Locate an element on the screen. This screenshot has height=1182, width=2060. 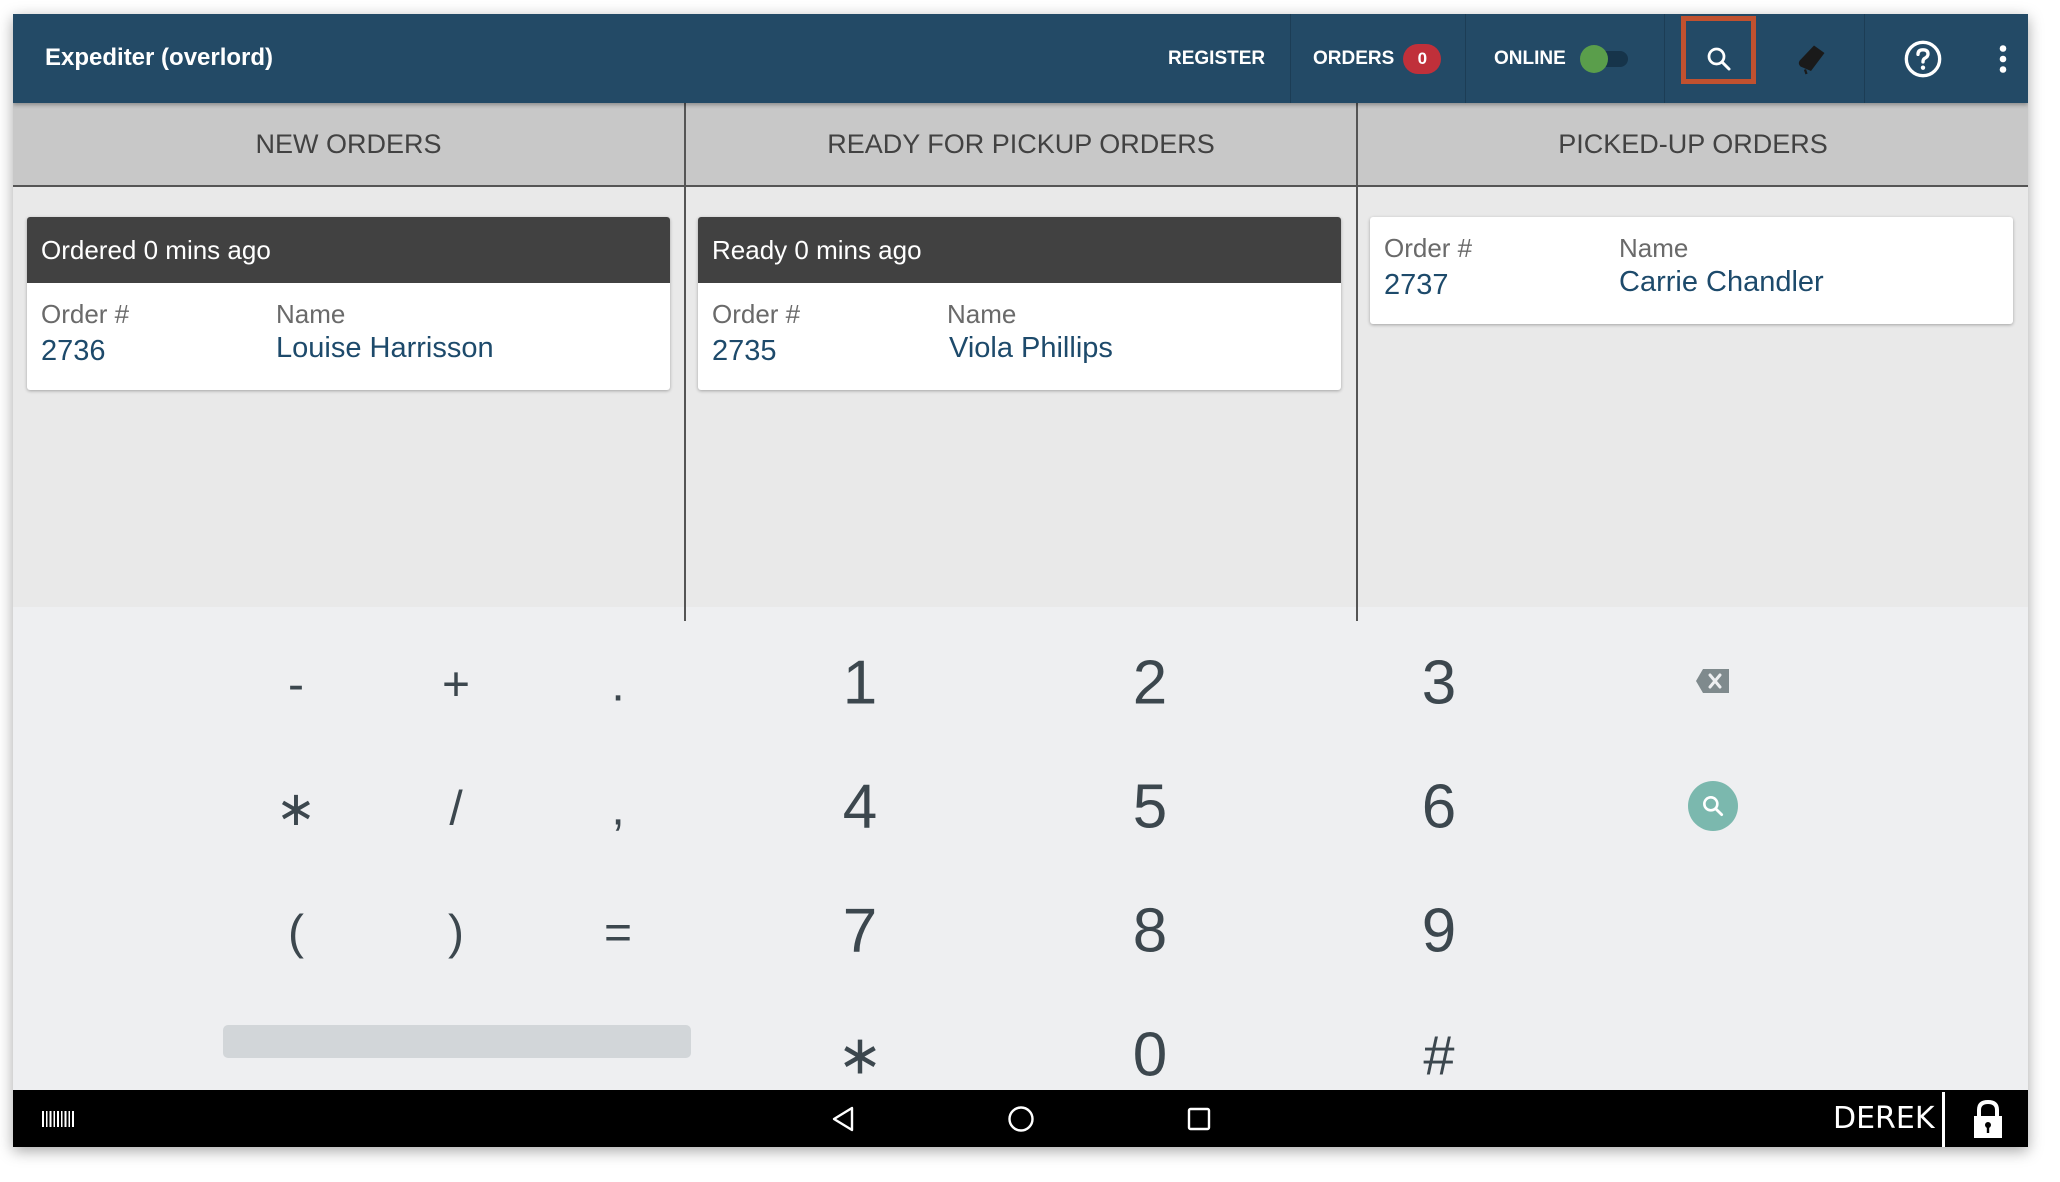
recents-button is located at coordinates (1199, 1118).